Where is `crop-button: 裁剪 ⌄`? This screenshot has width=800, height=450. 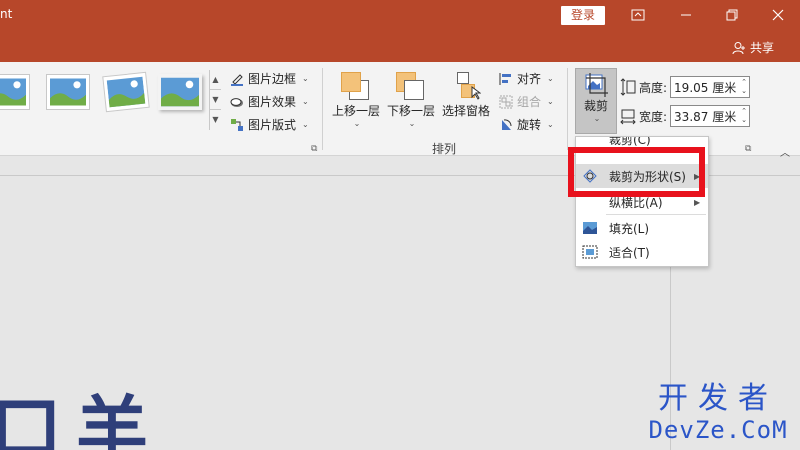 crop-button: 裁剪 ⌄ is located at coordinates (596, 101).